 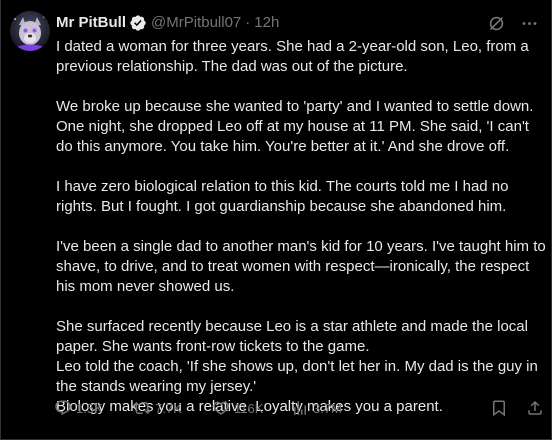 I want to click on repost-button: 7.7K, so click(x=172, y=408).